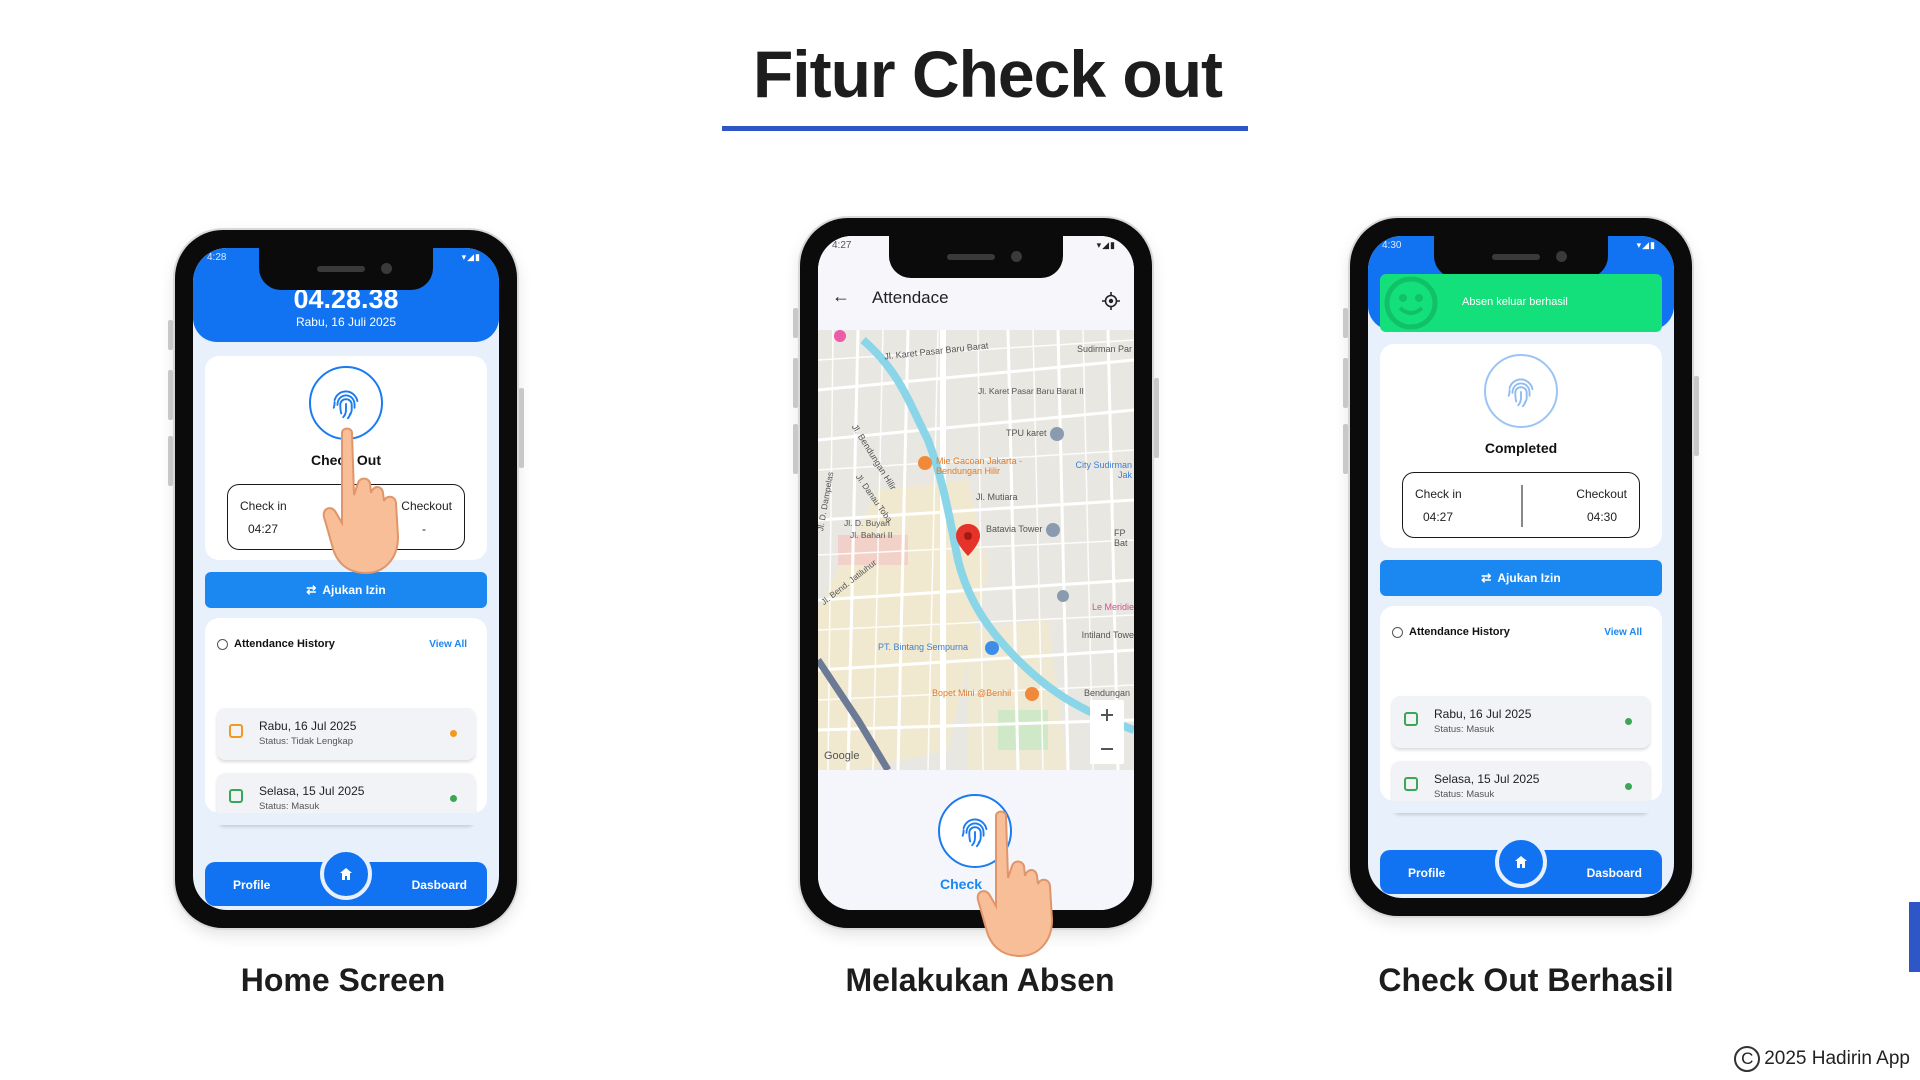  I want to click on location-pin-icon, so click(968, 540).